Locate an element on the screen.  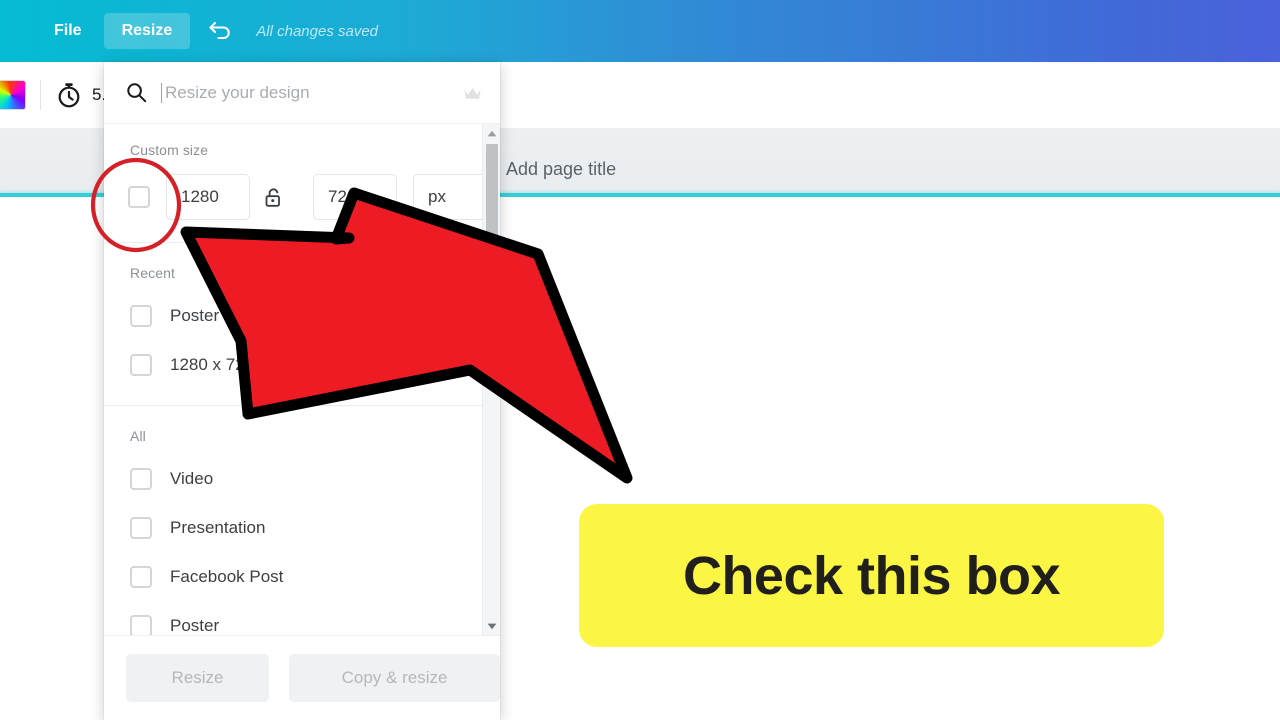
unit-select-value: px is located at coordinates (437, 196).